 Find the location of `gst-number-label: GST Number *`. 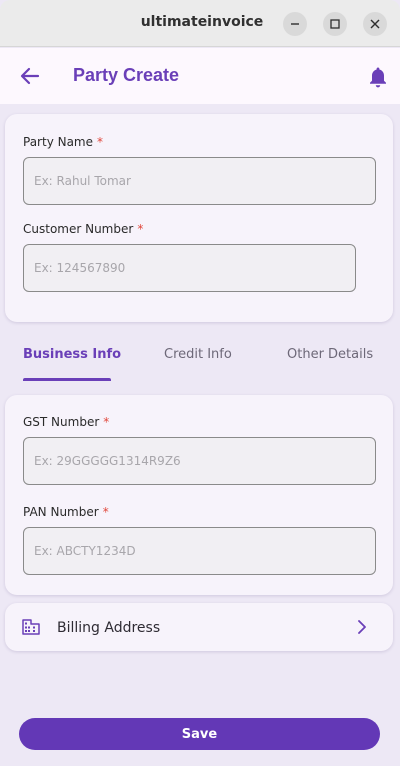

gst-number-label: GST Number * is located at coordinates (66, 422).